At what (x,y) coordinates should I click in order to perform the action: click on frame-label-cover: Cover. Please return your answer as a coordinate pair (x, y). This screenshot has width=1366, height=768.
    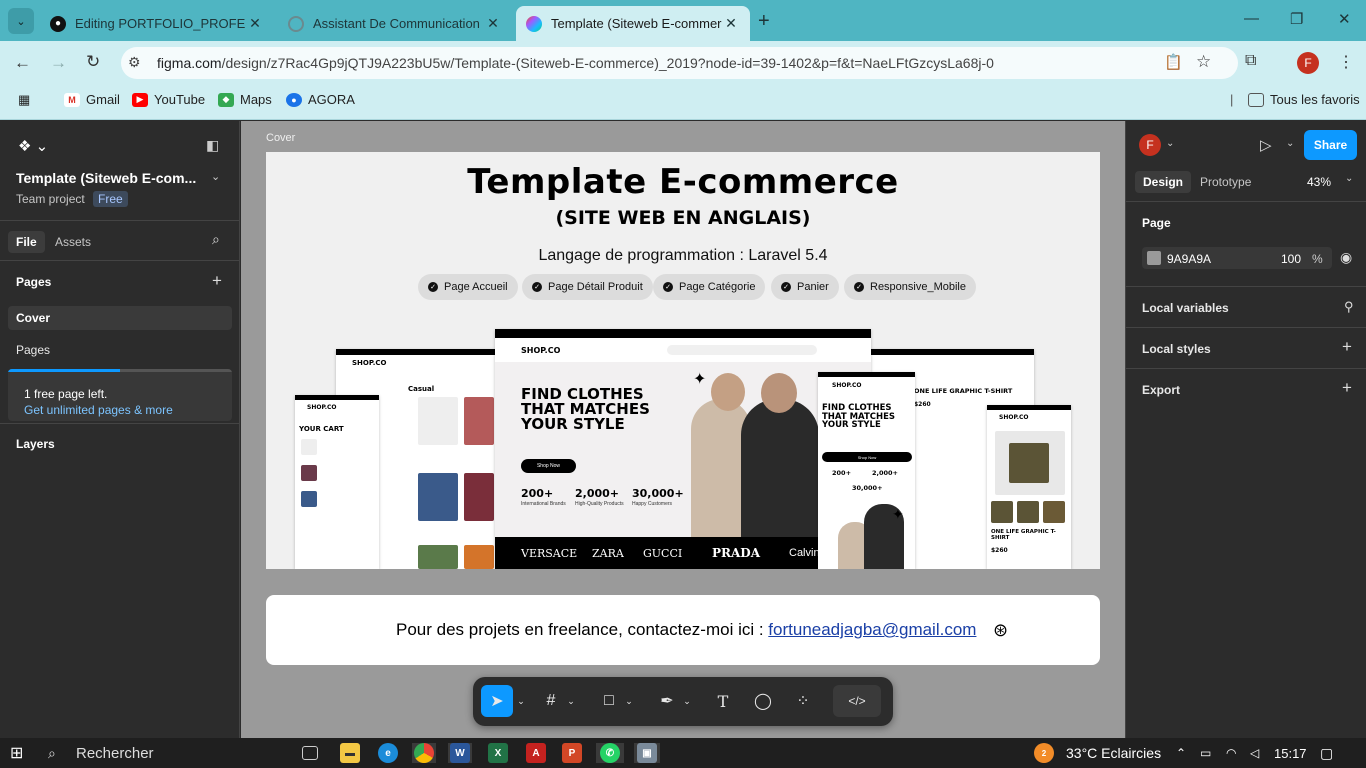
    Looking at the image, I should click on (280, 138).